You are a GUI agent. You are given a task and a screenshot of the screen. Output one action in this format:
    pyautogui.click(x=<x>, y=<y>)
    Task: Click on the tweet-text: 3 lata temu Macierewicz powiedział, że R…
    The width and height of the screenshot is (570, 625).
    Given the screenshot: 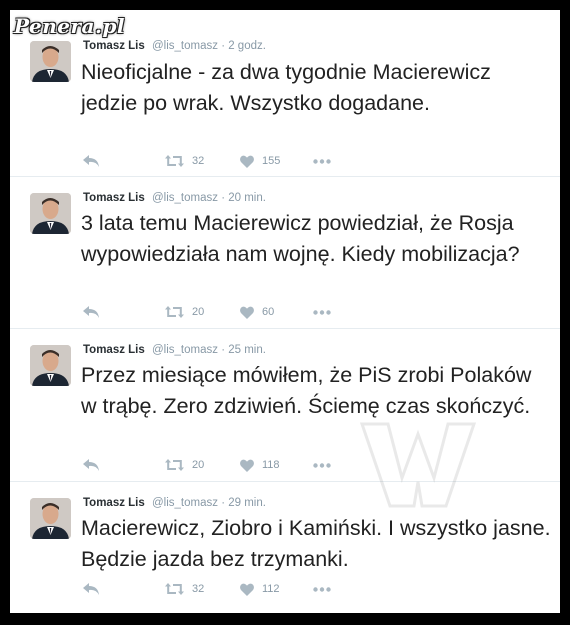 What is the action you would take?
    pyautogui.click(x=300, y=238)
    